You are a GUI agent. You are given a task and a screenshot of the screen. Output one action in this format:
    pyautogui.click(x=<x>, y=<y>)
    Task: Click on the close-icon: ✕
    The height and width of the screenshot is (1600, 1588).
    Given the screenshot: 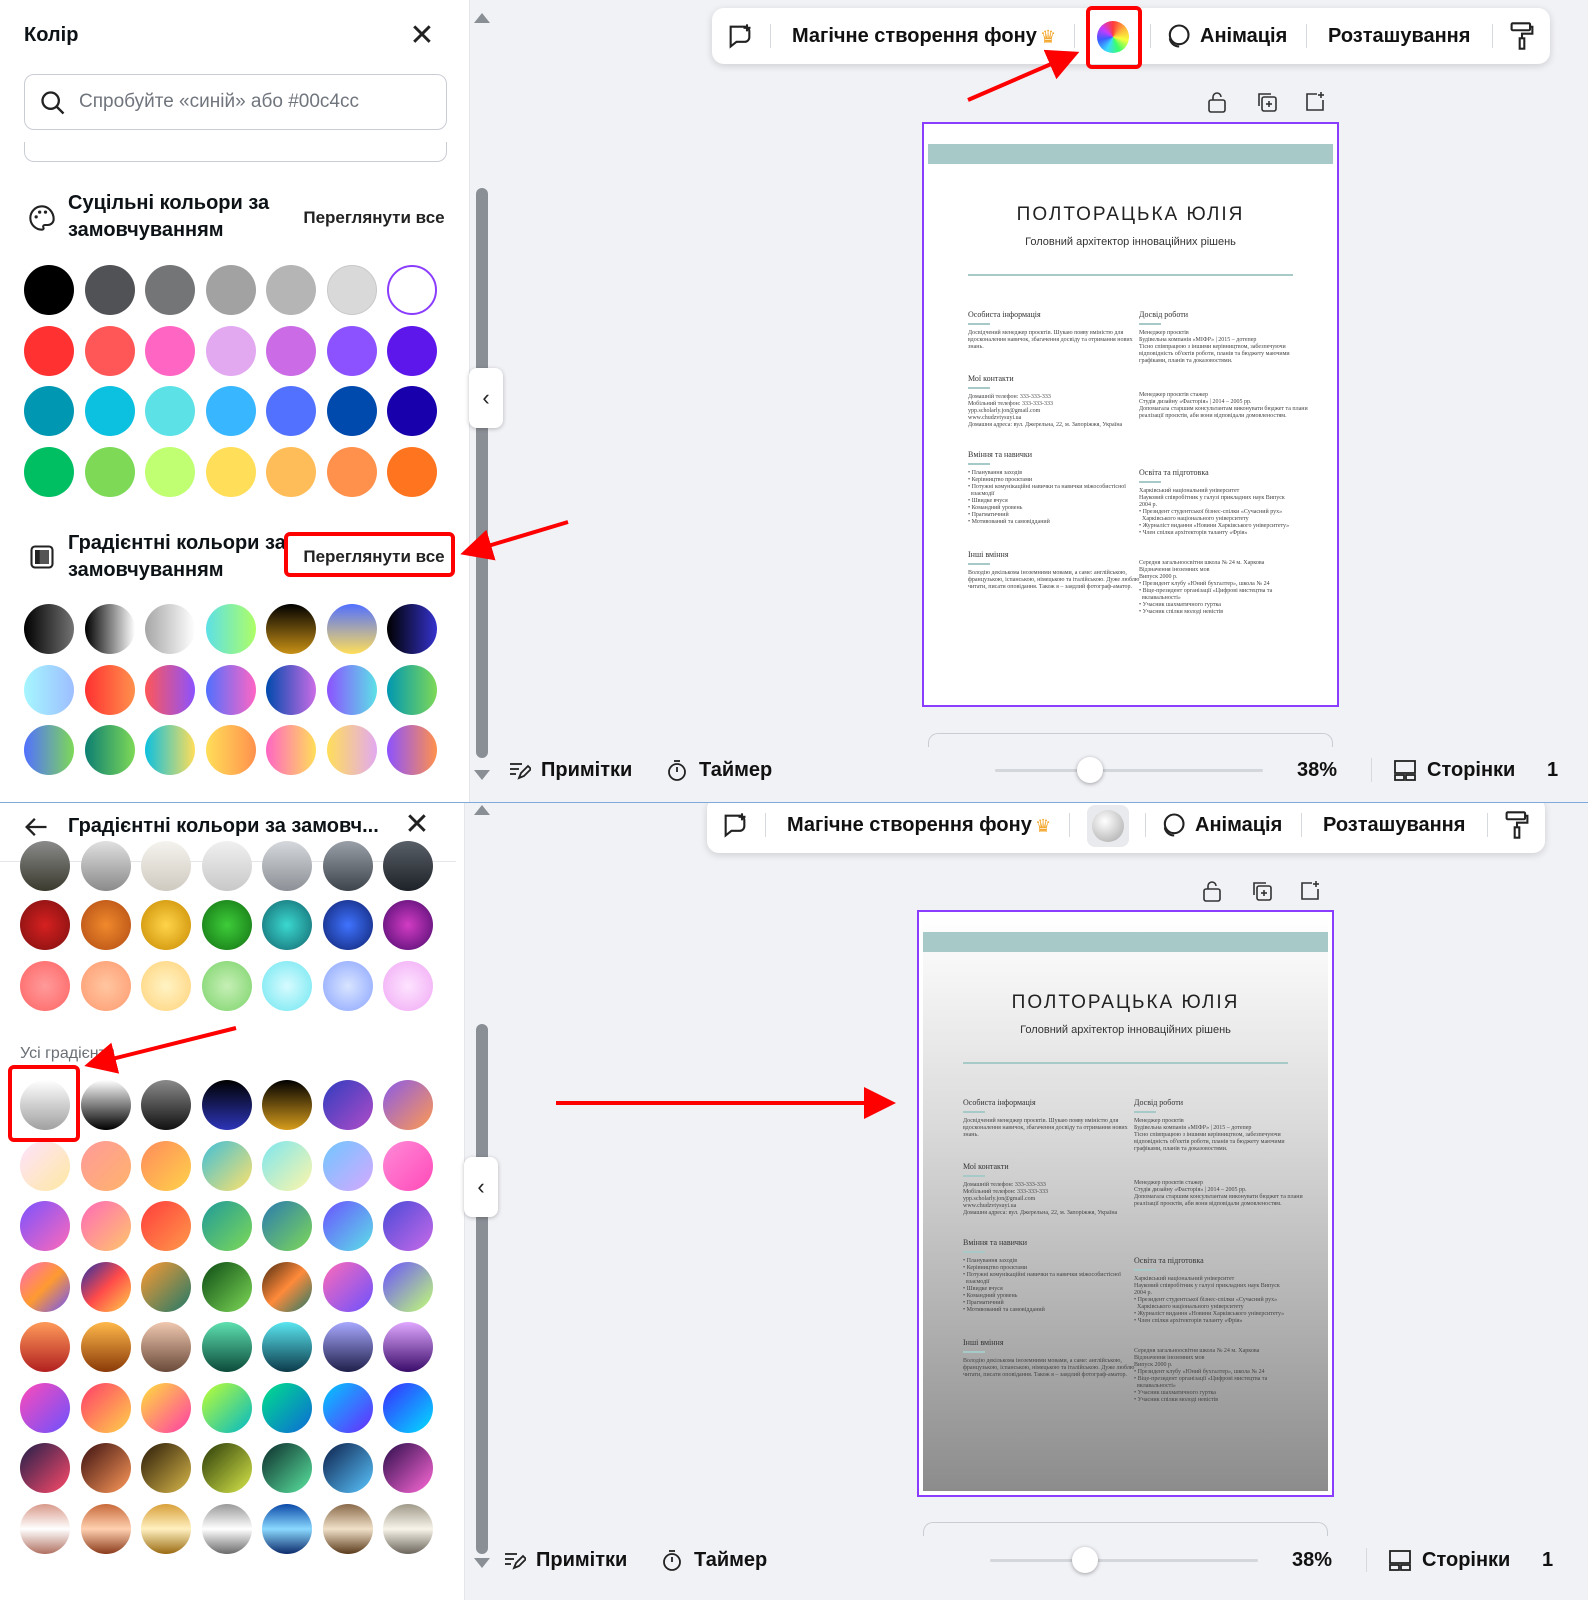 What is the action you would take?
    pyautogui.click(x=417, y=825)
    